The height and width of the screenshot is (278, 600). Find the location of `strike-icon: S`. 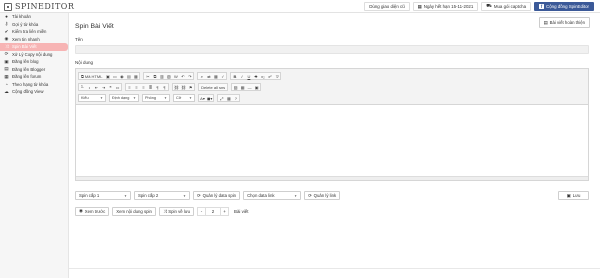

strike-icon: S is located at coordinates (255, 76).